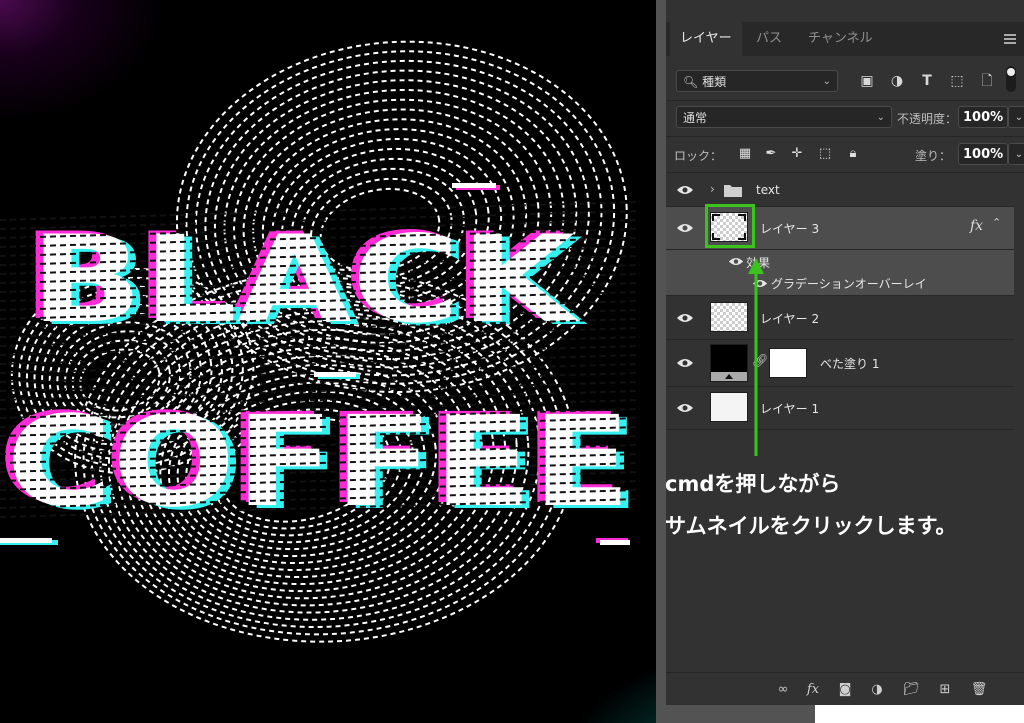  I want to click on panel-tabbar: レイヤー パス チャンネル, so click(845, 39).